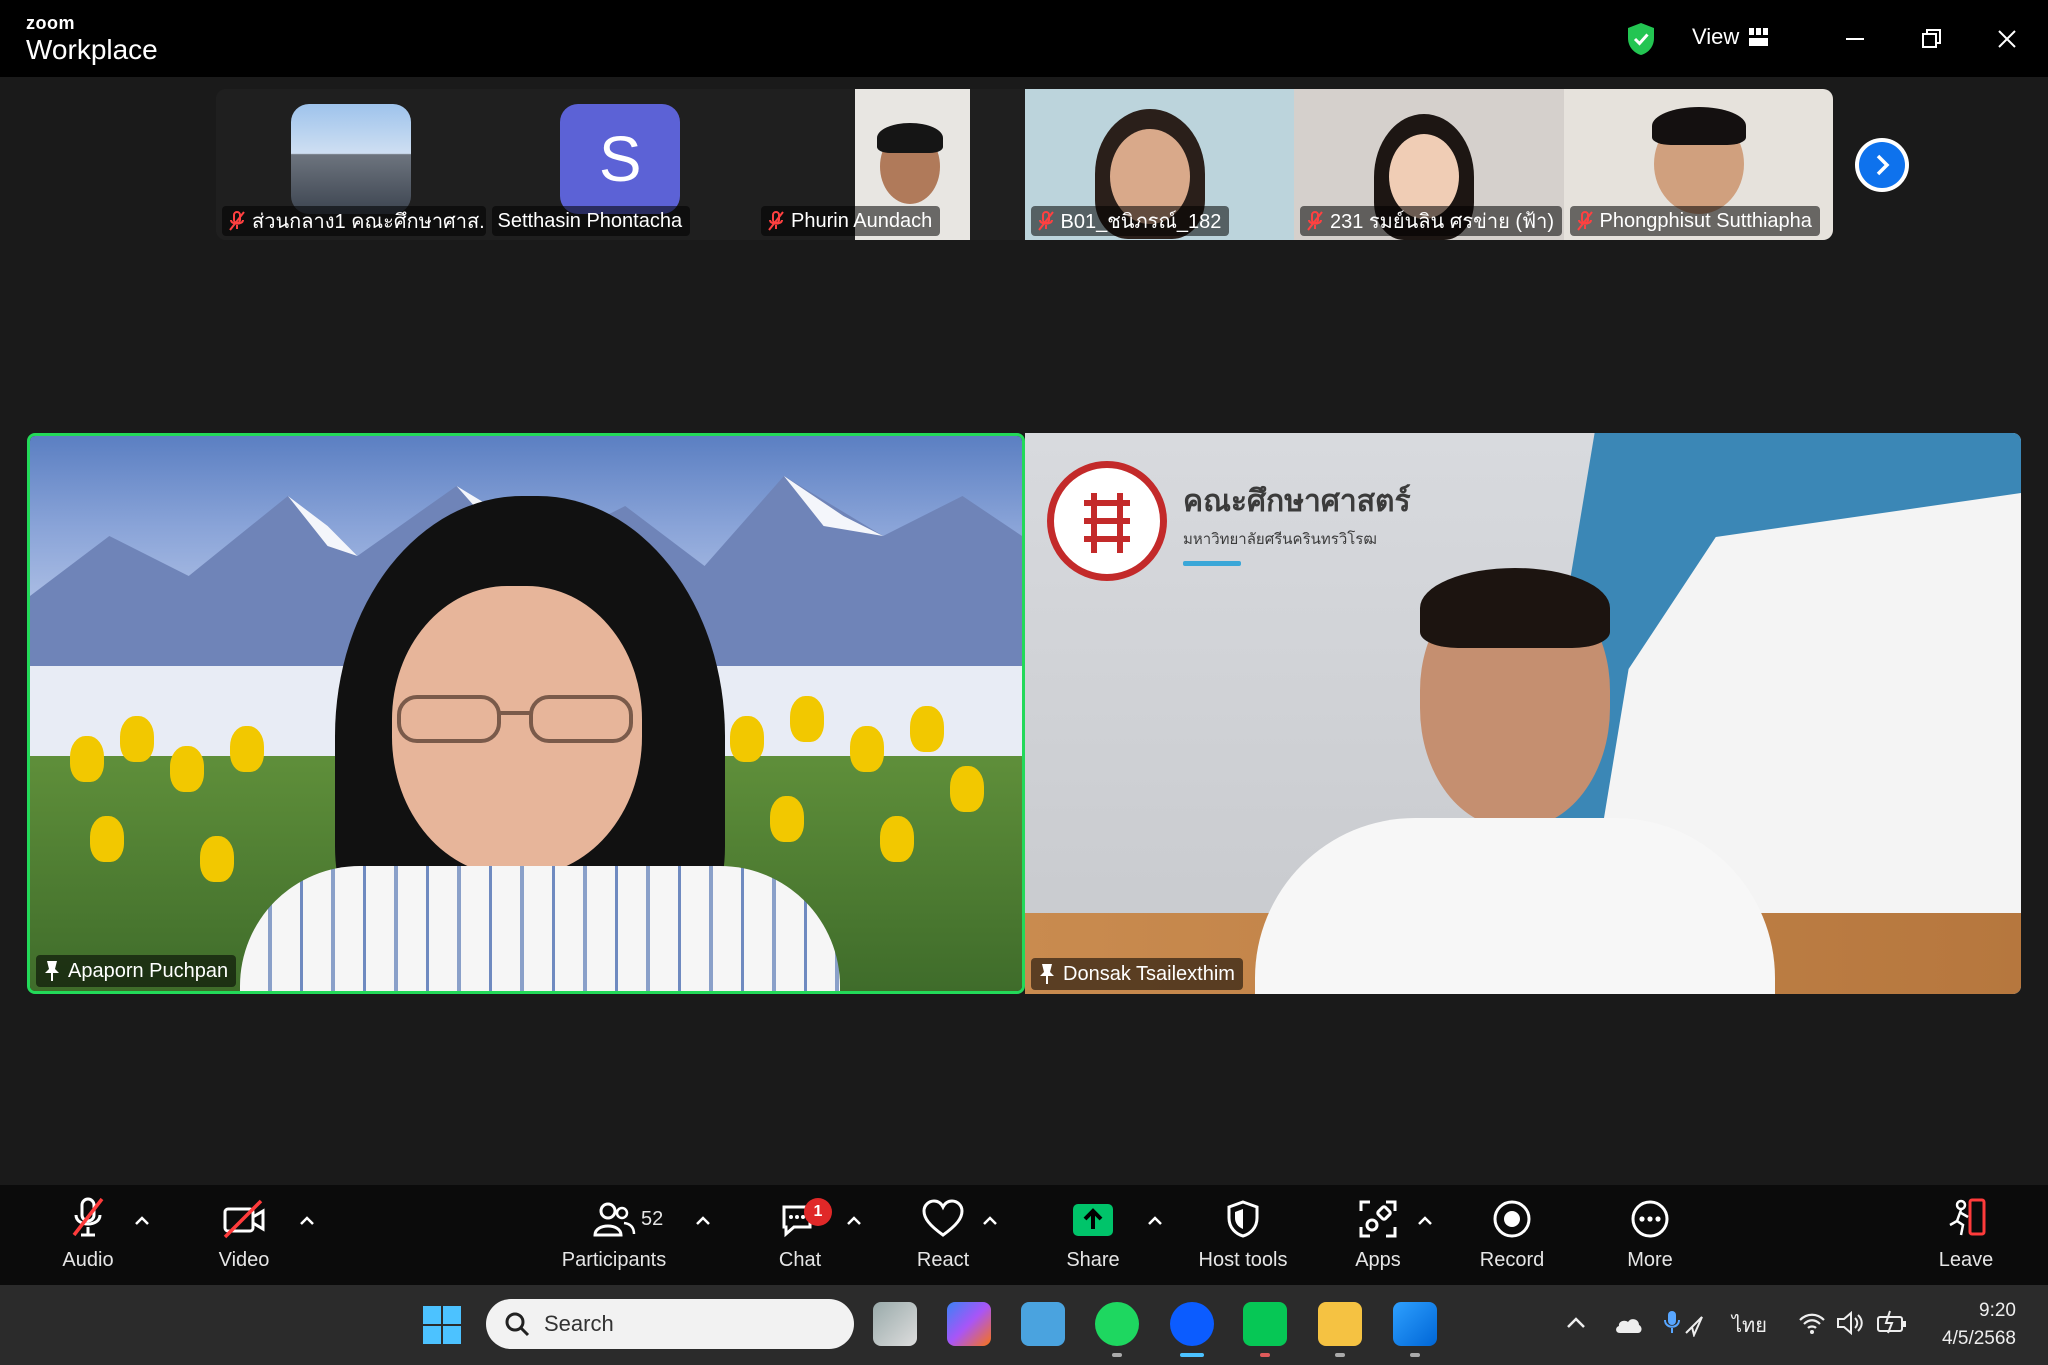 This screenshot has height=1365, width=2048. I want to click on avatar: S, so click(620, 159).